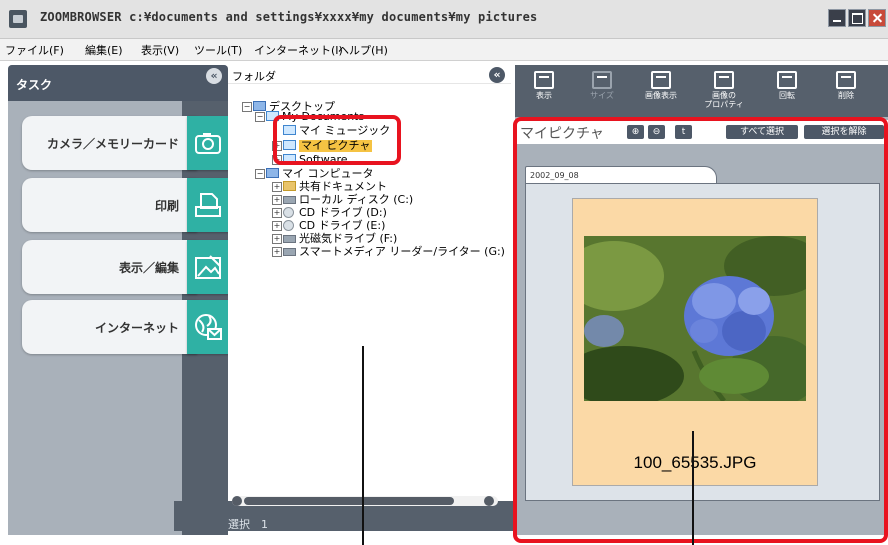 The height and width of the screenshot is (545, 888). Describe the element at coordinates (846, 80) in the screenshot. I see `delete-icon` at that location.